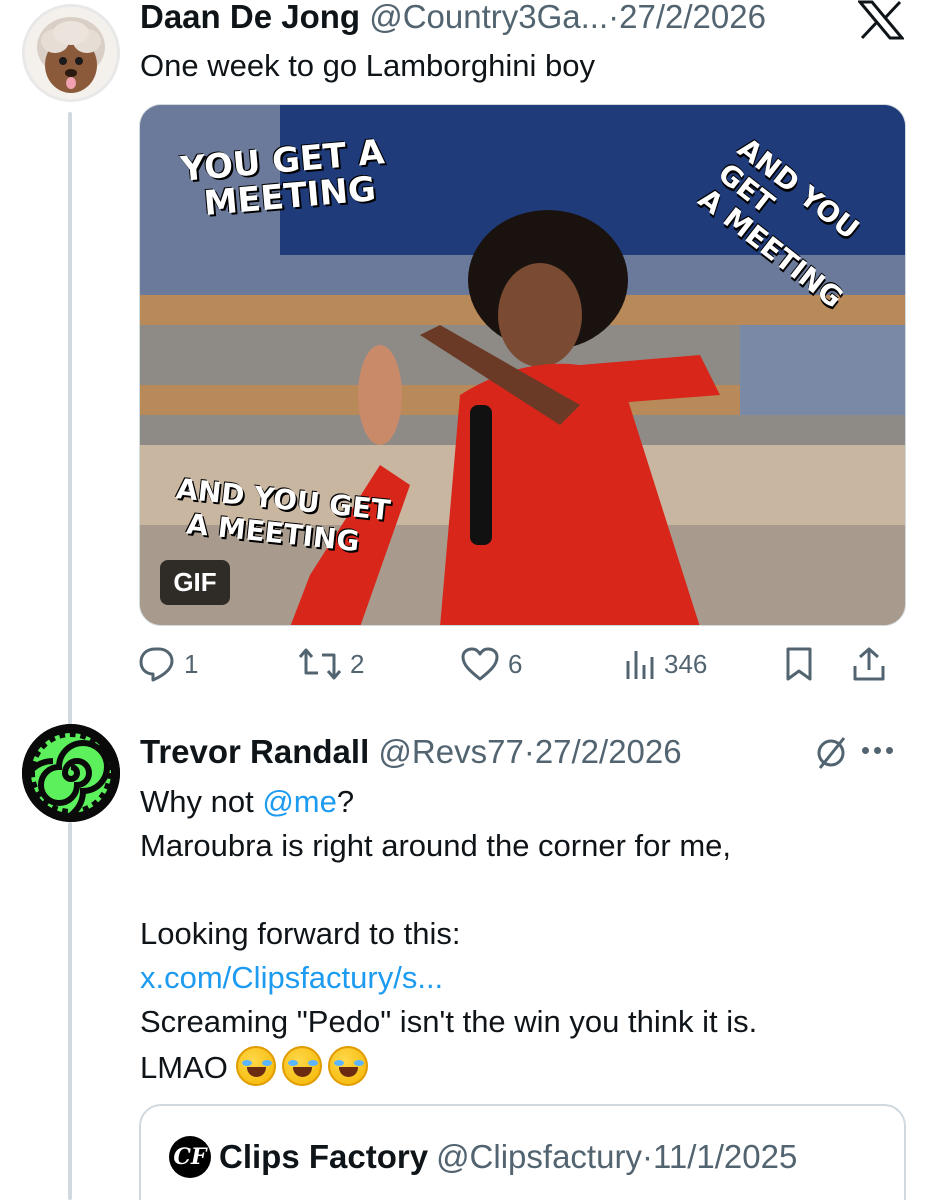  Describe the element at coordinates (191, 663) in the screenshot. I see `reply-count: 1` at that location.